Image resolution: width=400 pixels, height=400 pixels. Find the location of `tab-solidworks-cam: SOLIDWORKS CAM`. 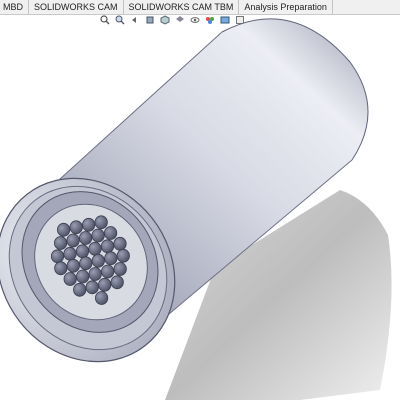

tab-solidworks-cam: SOLIDWORKS CAM is located at coordinates (76, 7).